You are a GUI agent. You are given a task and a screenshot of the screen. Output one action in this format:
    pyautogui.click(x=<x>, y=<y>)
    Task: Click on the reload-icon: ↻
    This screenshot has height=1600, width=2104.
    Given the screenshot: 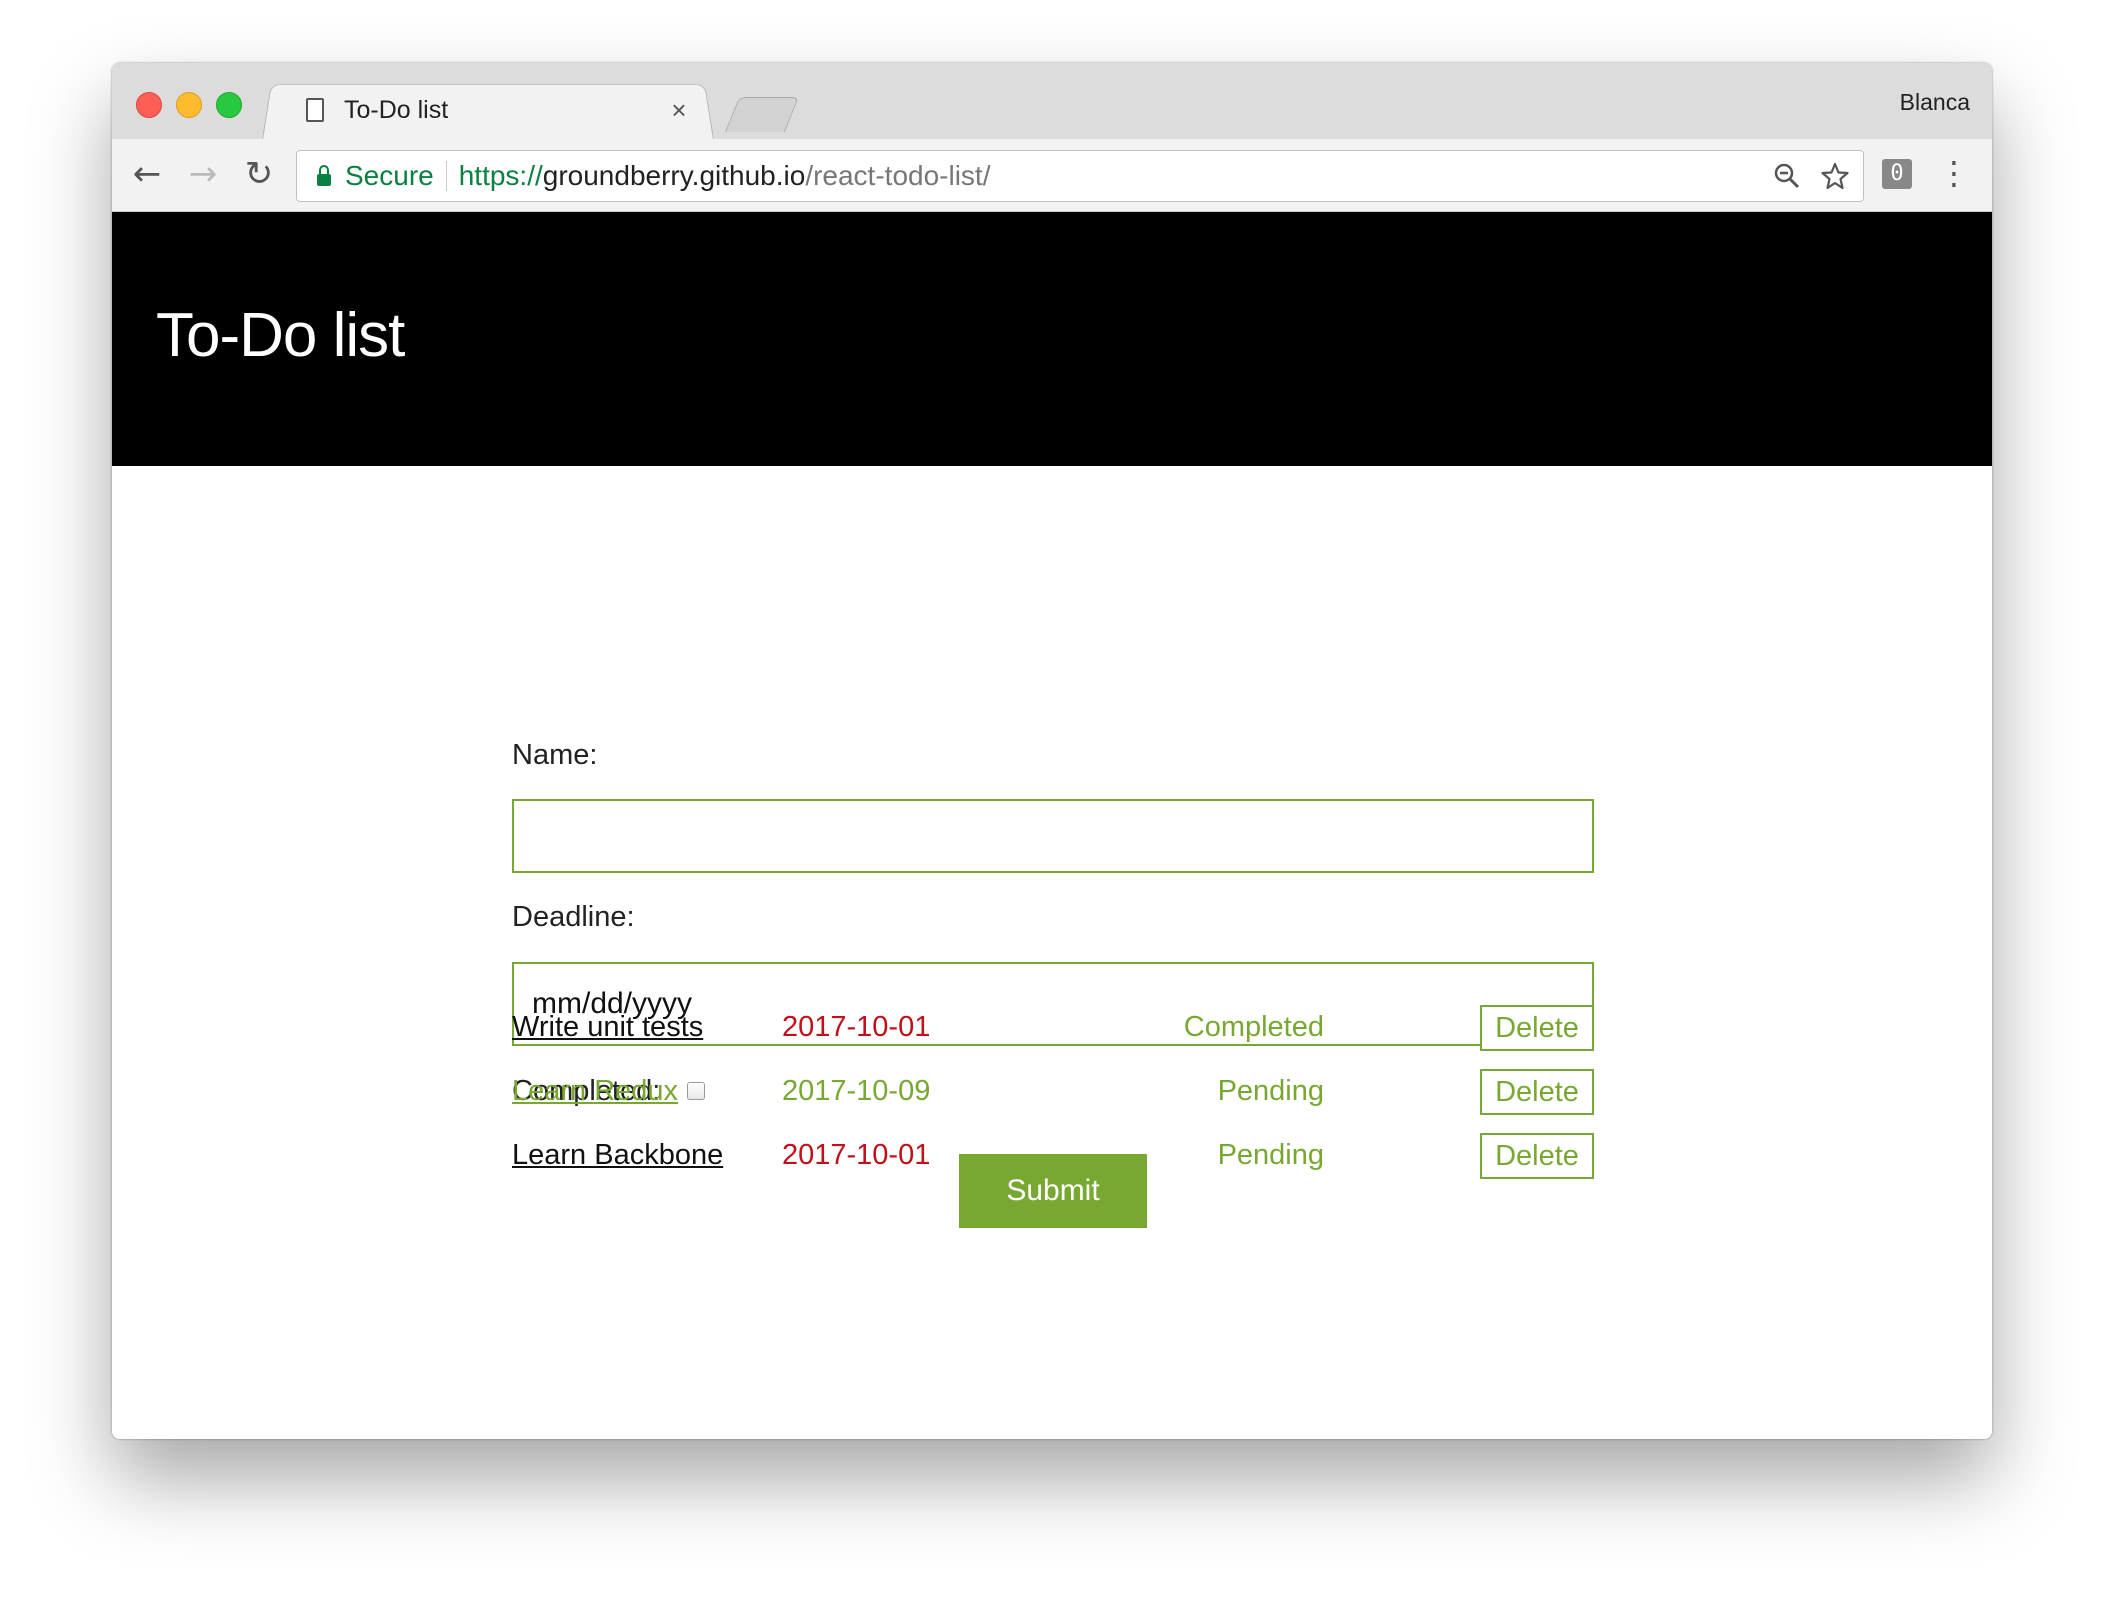 What is the action you would take?
    pyautogui.click(x=259, y=174)
    